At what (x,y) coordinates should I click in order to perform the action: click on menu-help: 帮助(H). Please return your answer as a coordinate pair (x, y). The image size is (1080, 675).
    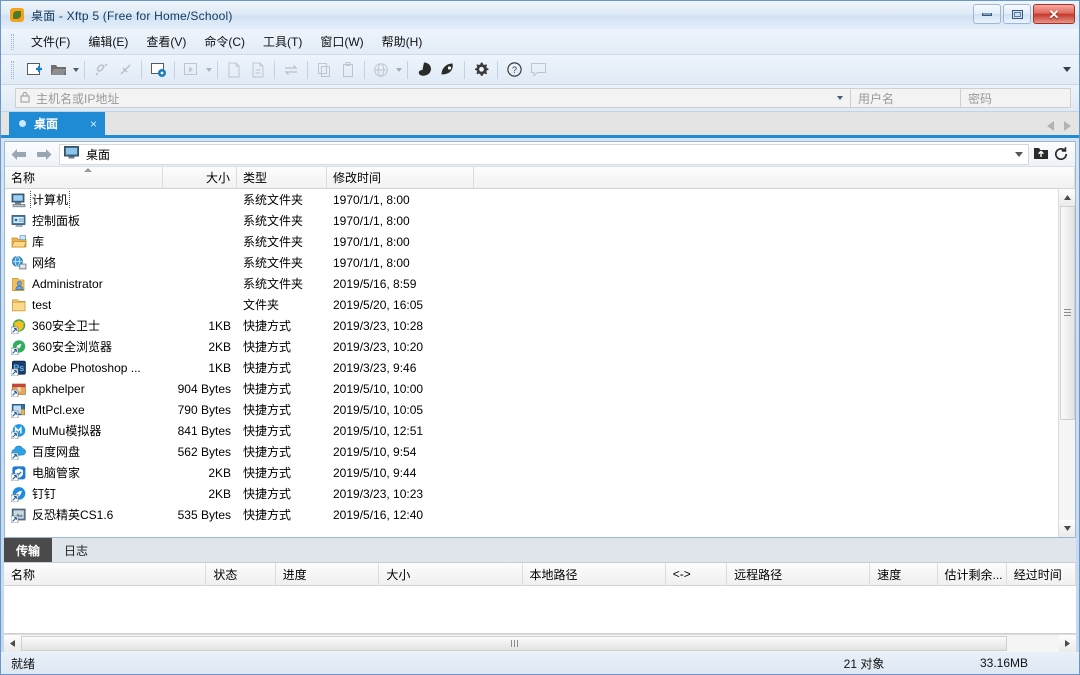
    Looking at the image, I should click on (402, 41).